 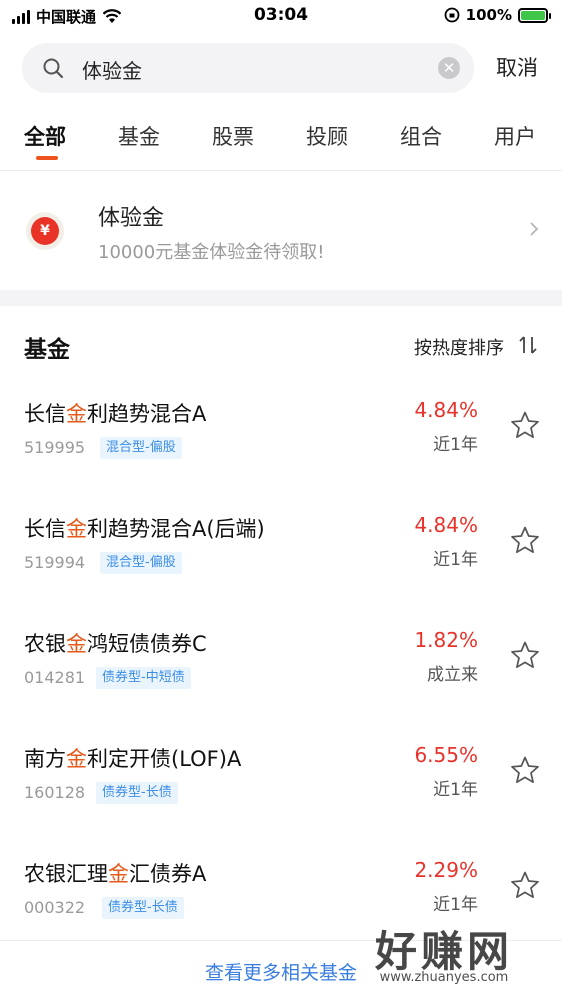 What do you see at coordinates (248, 68) in the screenshot?
I see `search-input: 体验金 ✕` at bounding box center [248, 68].